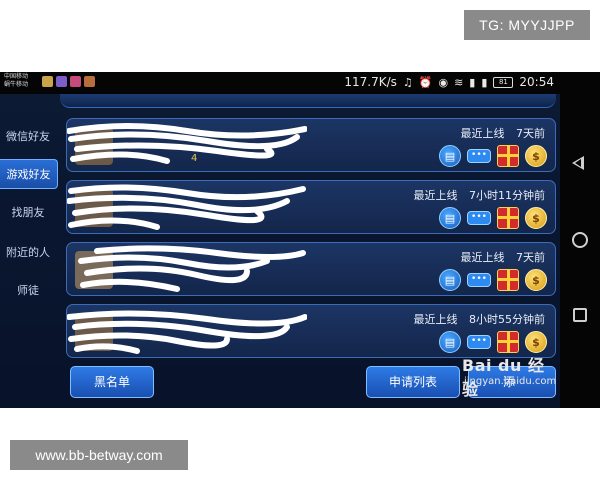 This screenshot has height=480, width=600. I want to click on top-tab-strip, so click(308, 101).